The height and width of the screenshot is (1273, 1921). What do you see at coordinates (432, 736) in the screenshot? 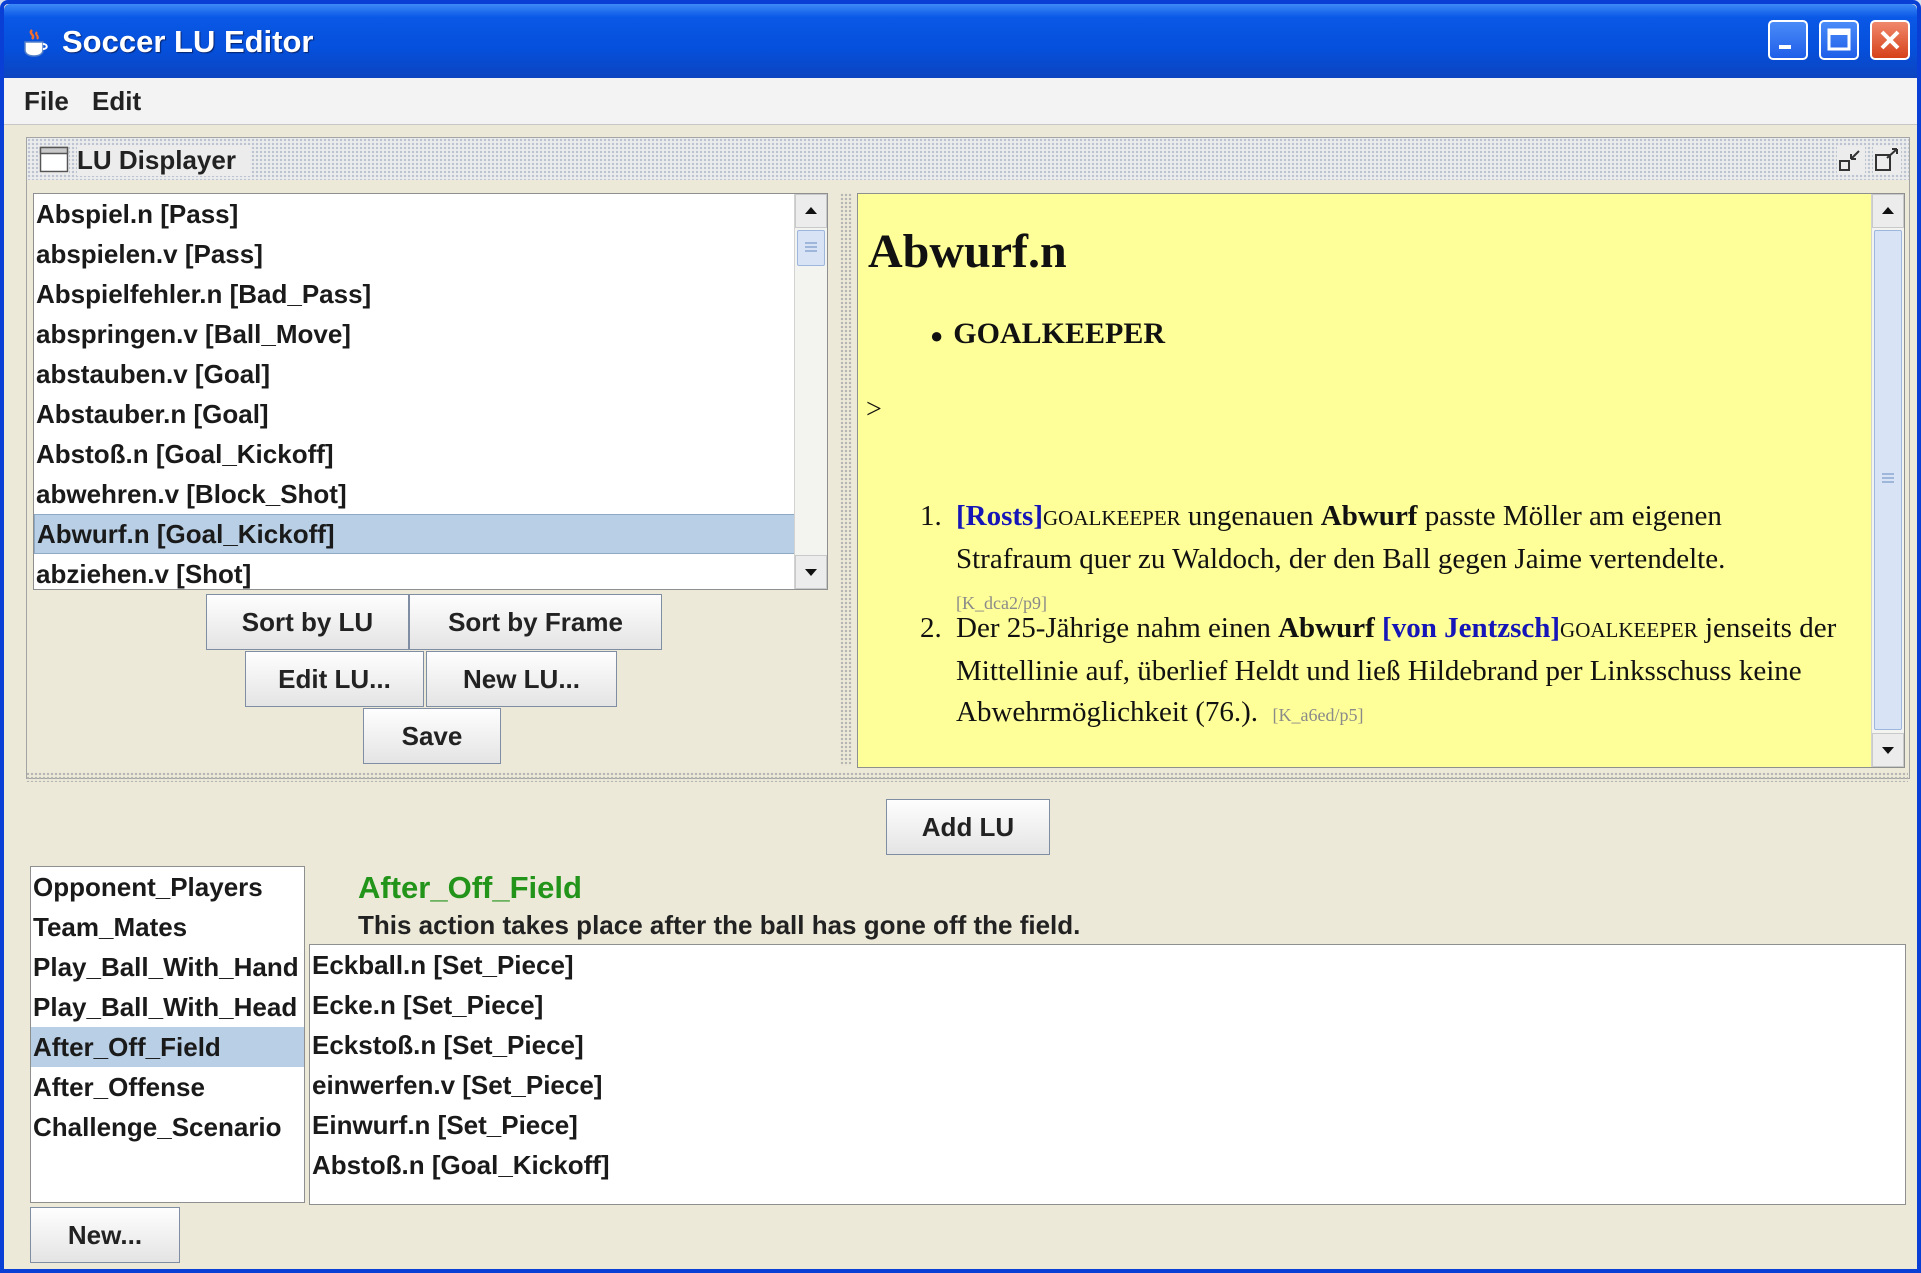
I see `save-button: Save` at bounding box center [432, 736].